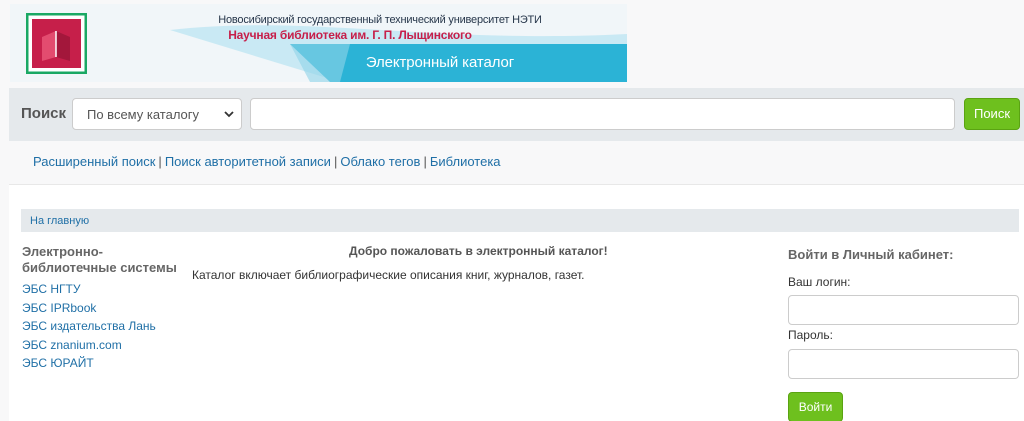 This screenshot has width=1024, height=421. What do you see at coordinates (59, 308) in the screenshot?
I see `ebs-link: ЭБС IPRbook` at bounding box center [59, 308].